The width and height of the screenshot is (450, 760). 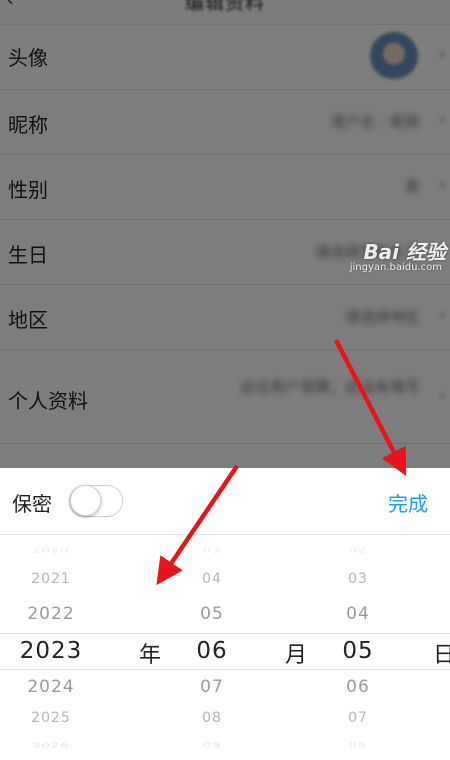 What do you see at coordinates (296, 655) in the screenshot?
I see `month-unit: 月` at bounding box center [296, 655].